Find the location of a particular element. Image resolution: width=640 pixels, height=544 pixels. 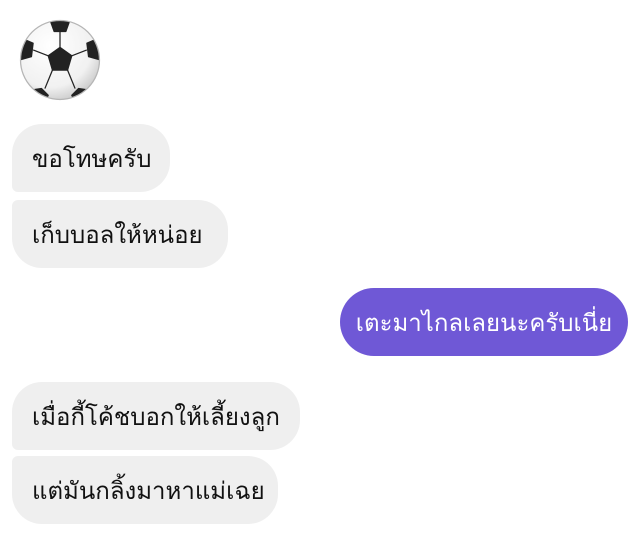

message-text: เตะมาไกลเลยนะครับเนี่ย is located at coordinates (484, 322).